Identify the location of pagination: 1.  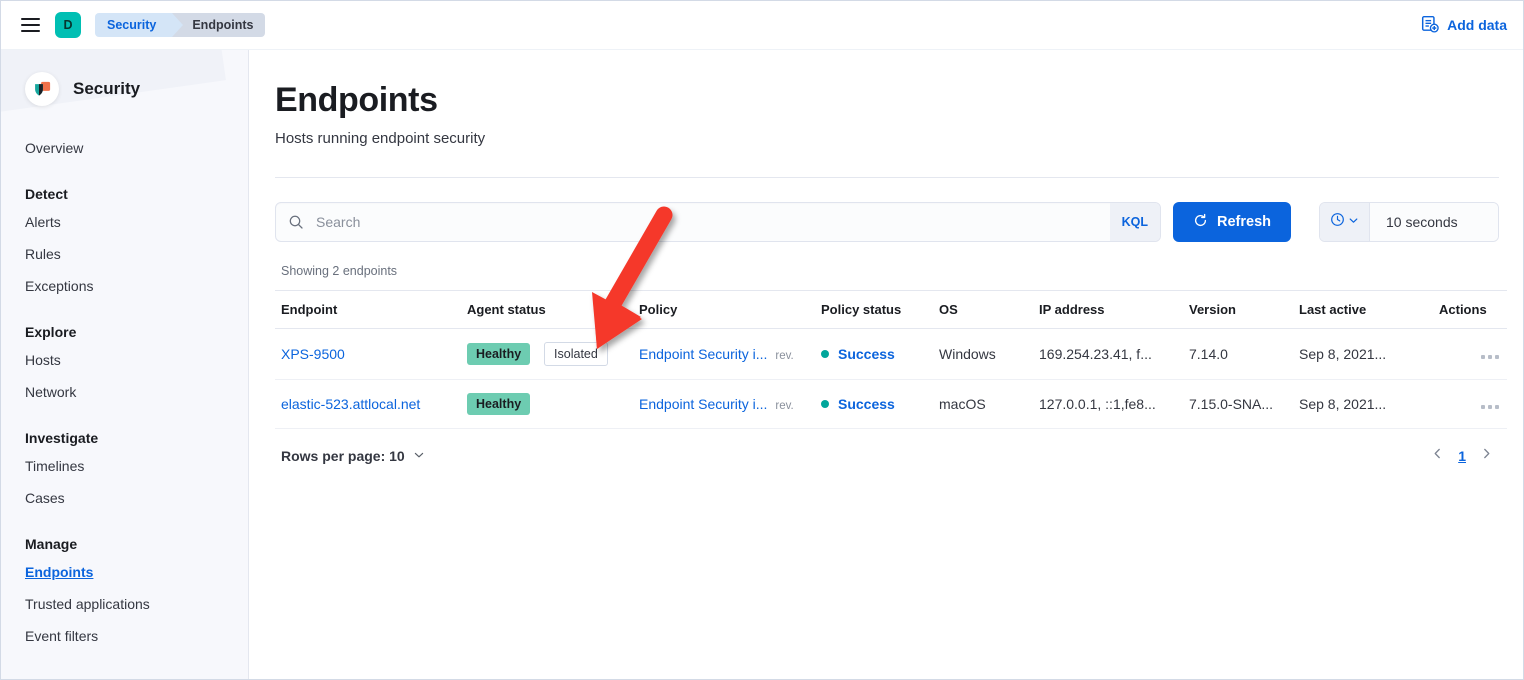
(1462, 455).